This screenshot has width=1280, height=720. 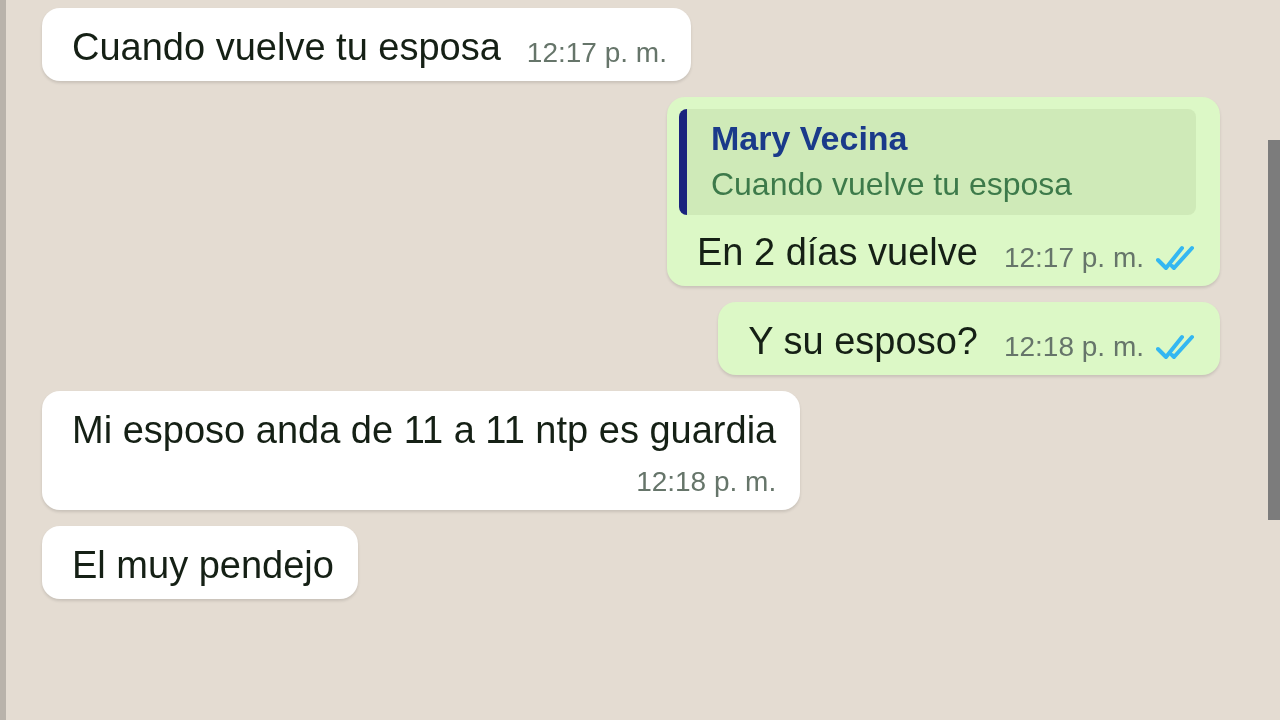 I want to click on message-text: Cuando vuelve tu esposa, so click(x=286, y=47).